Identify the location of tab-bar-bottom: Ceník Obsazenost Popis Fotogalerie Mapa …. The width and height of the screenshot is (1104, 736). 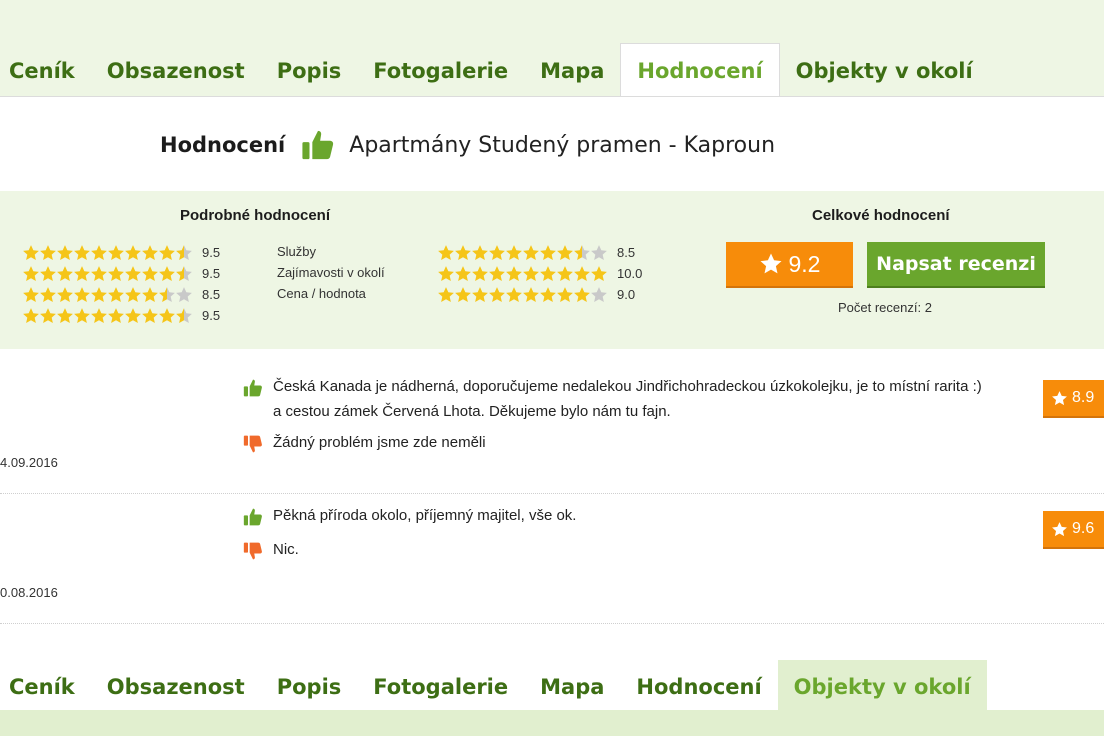
(552, 698).